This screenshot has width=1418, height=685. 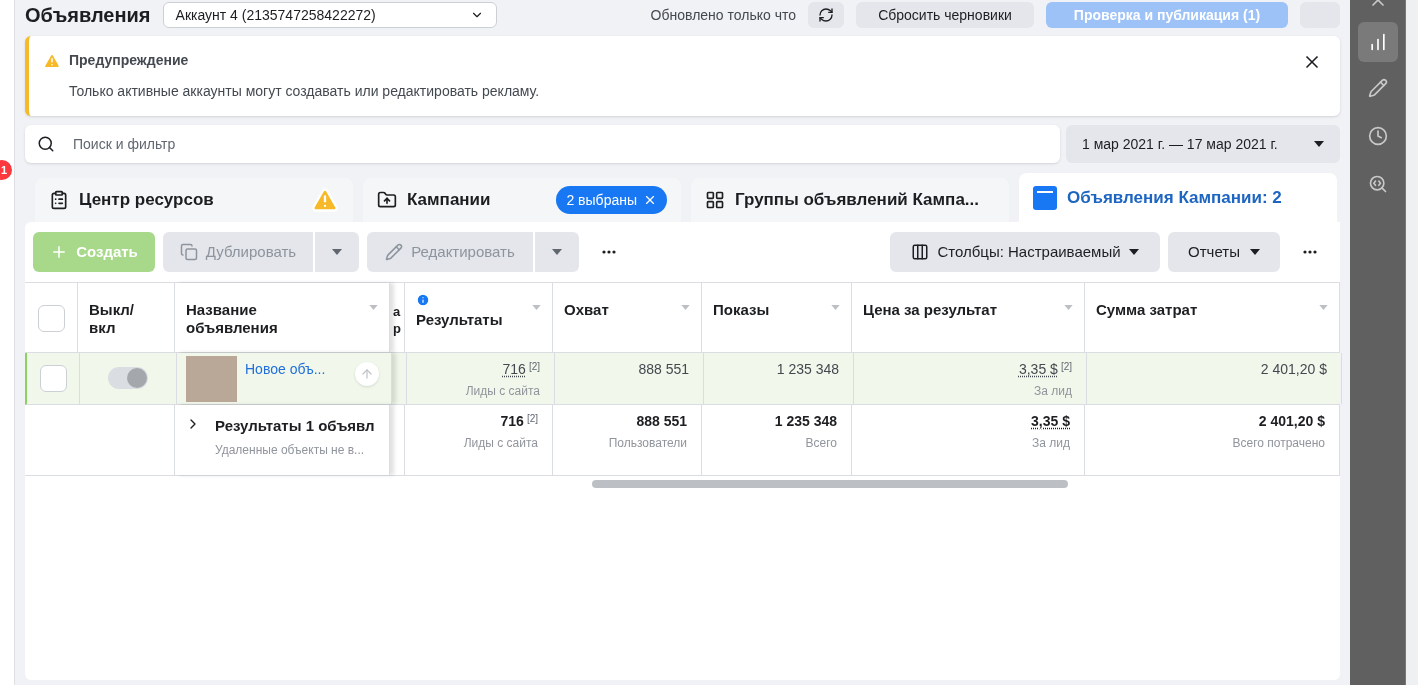 What do you see at coordinates (1025, 252) in the screenshot?
I see `columns-dropdown: Столбцы: Настраиваемый` at bounding box center [1025, 252].